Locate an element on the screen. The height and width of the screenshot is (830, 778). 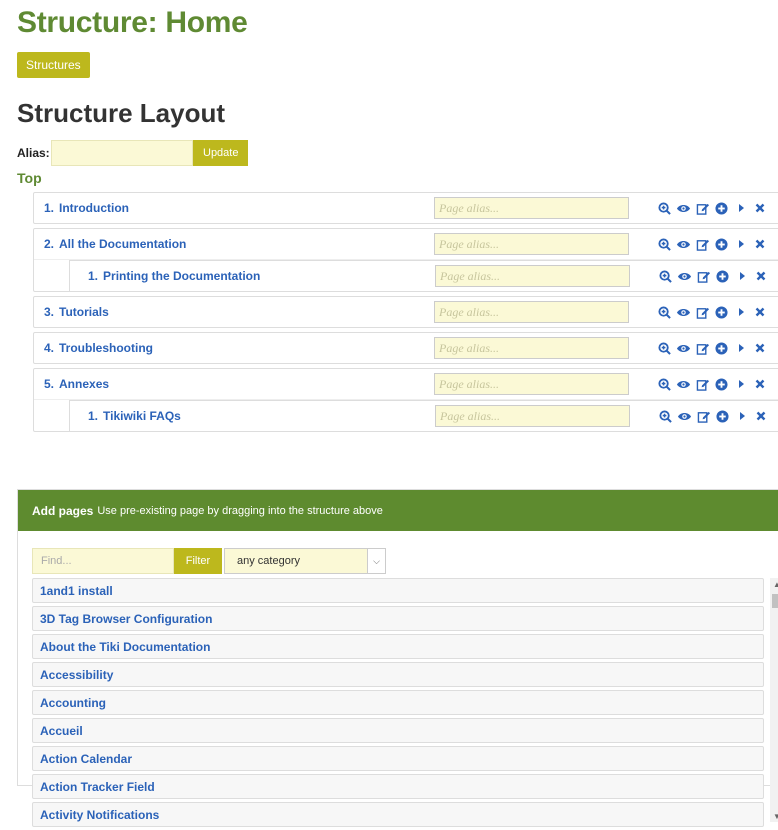
page-list-item: Accueil is located at coordinates (398, 730).